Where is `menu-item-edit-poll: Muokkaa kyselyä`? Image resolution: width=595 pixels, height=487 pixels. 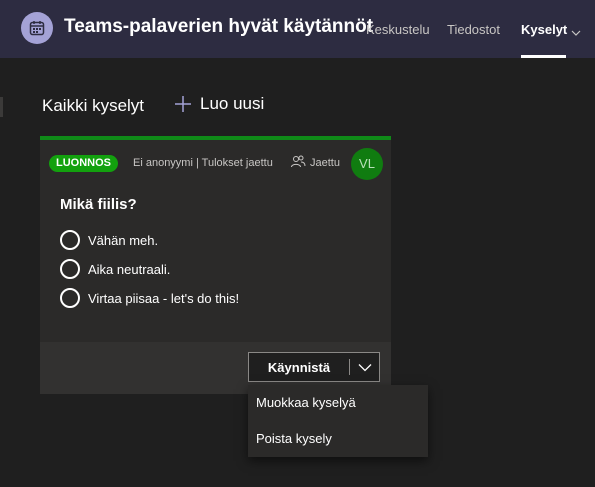
menu-item-edit-poll: Muokkaa kyselyä is located at coordinates (338, 403).